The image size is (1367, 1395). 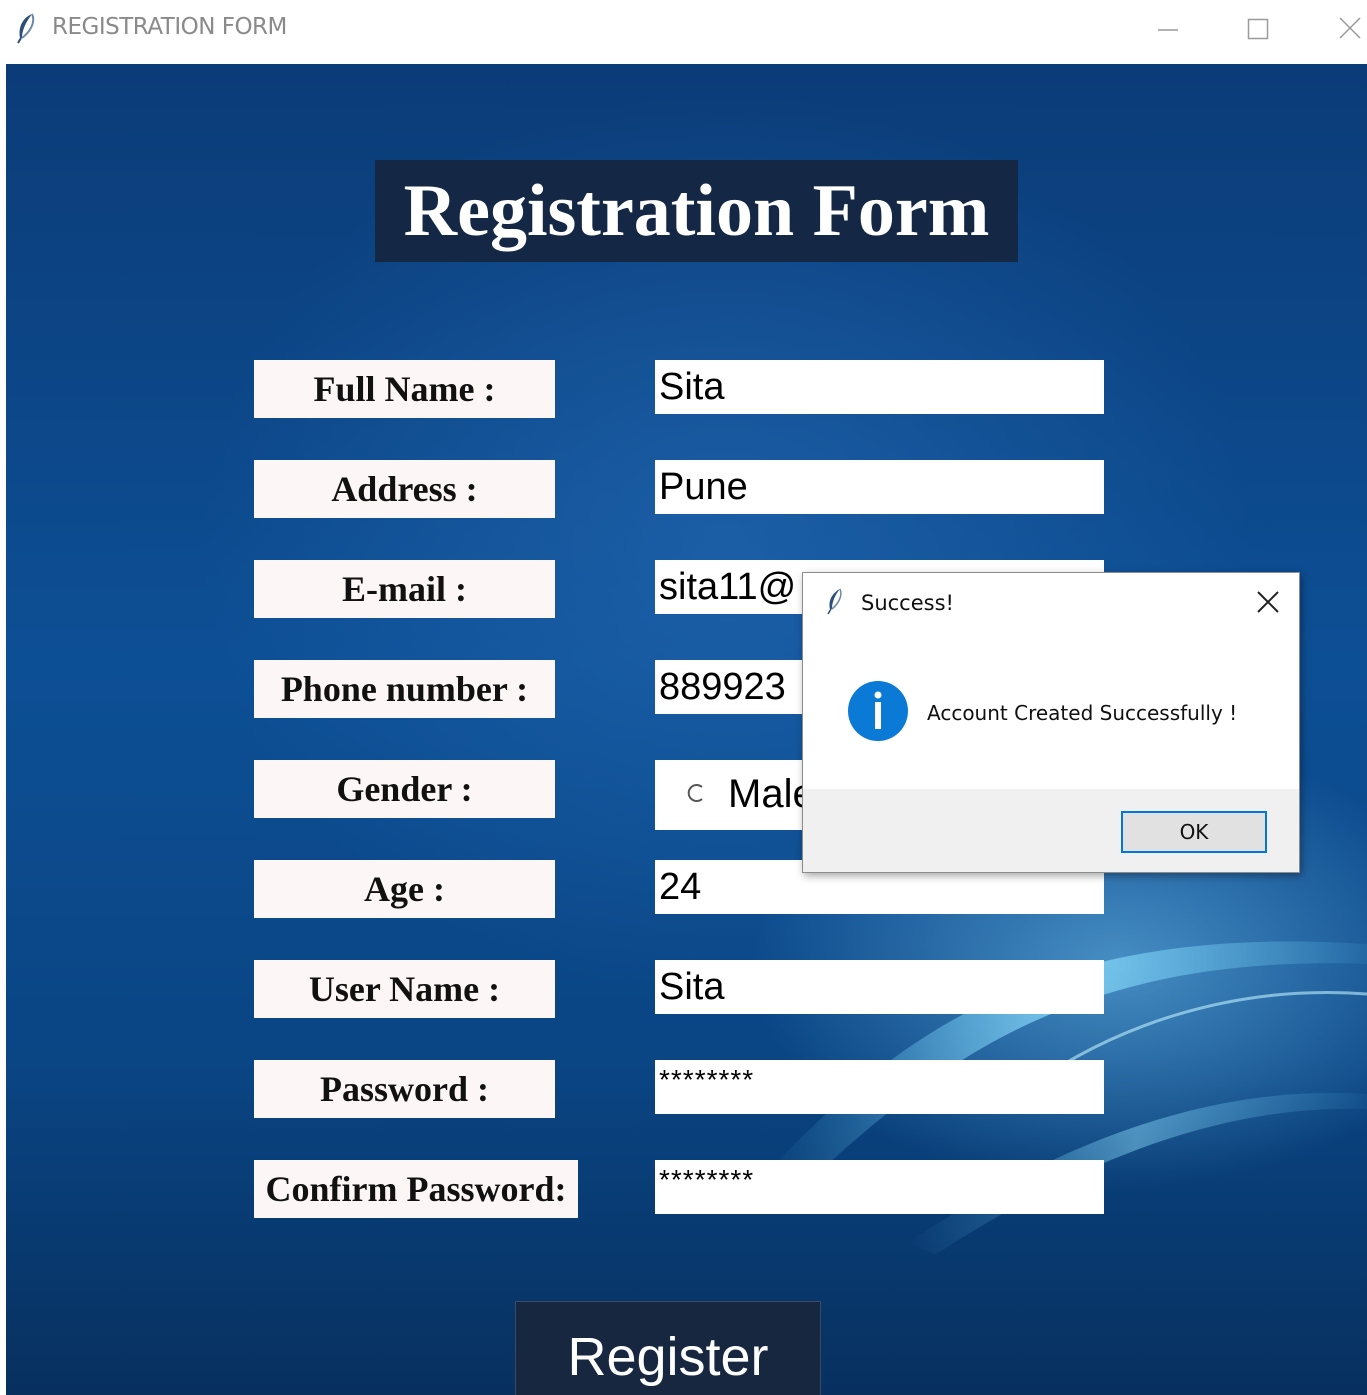 What do you see at coordinates (1333, 29) in the screenshot?
I see `close-window-button` at bounding box center [1333, 29].